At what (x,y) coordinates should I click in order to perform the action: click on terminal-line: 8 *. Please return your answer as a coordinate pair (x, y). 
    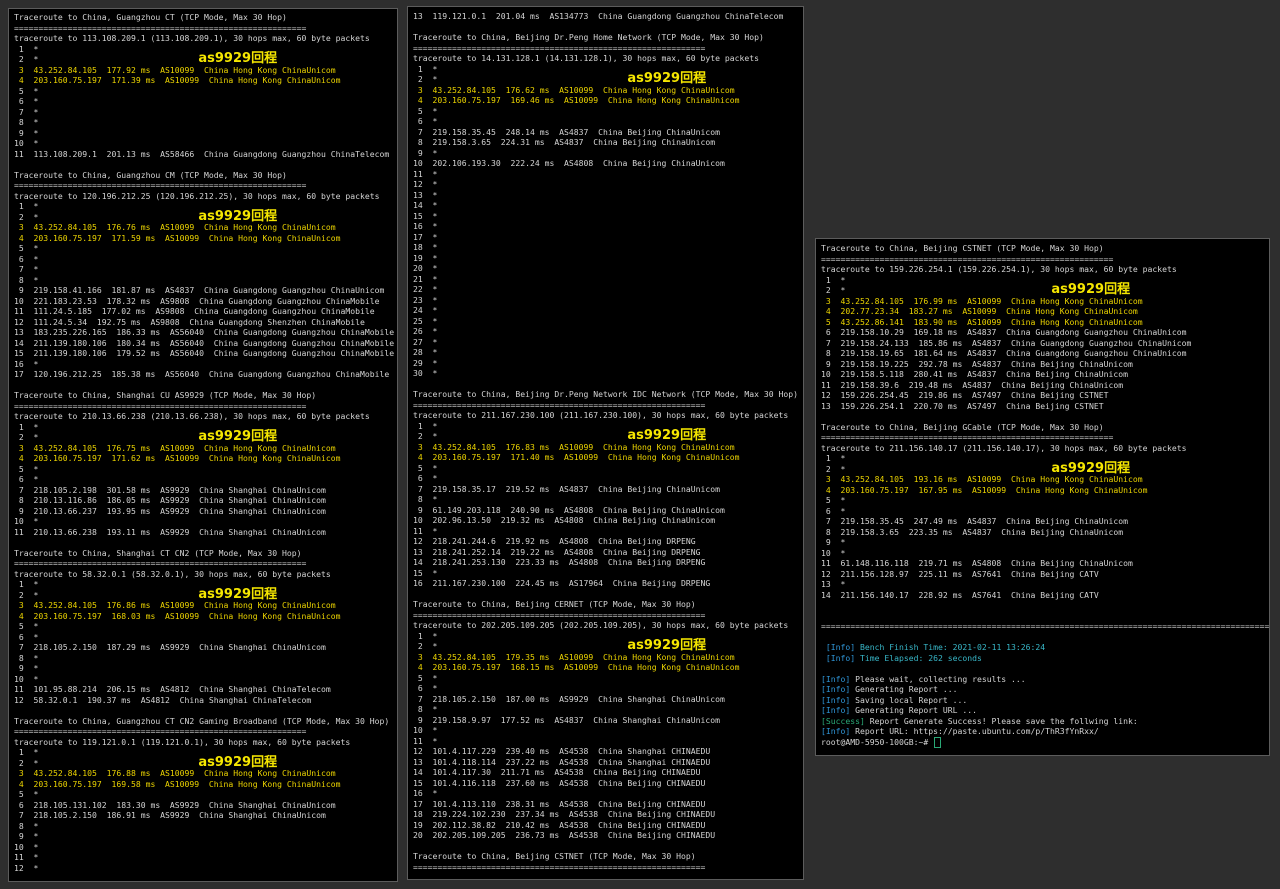
    Looking at the image, I should click on (205, 280).